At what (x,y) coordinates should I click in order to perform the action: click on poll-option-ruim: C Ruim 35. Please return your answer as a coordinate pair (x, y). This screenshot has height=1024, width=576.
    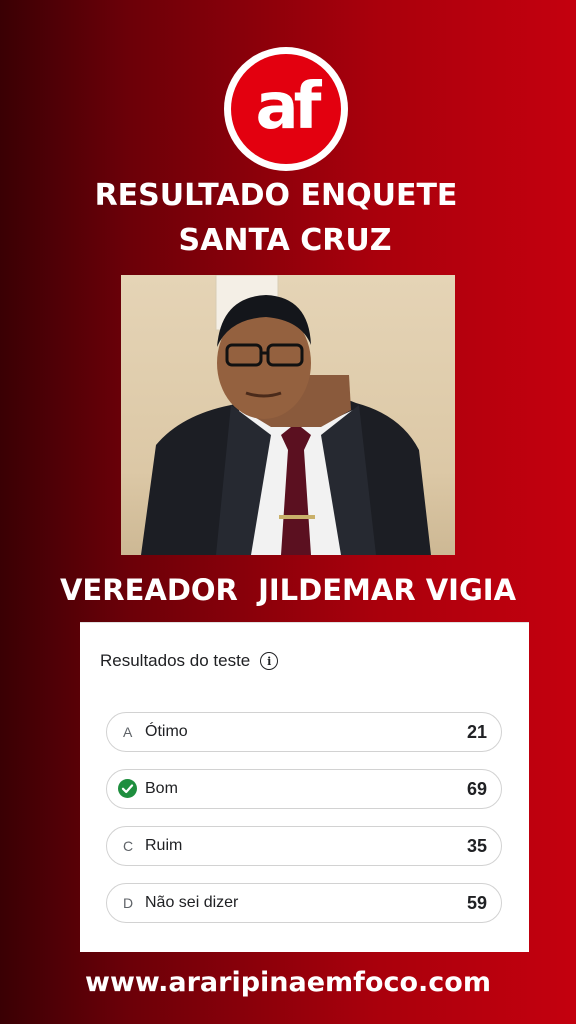
    Looking at the image, I should click on (304, 846).